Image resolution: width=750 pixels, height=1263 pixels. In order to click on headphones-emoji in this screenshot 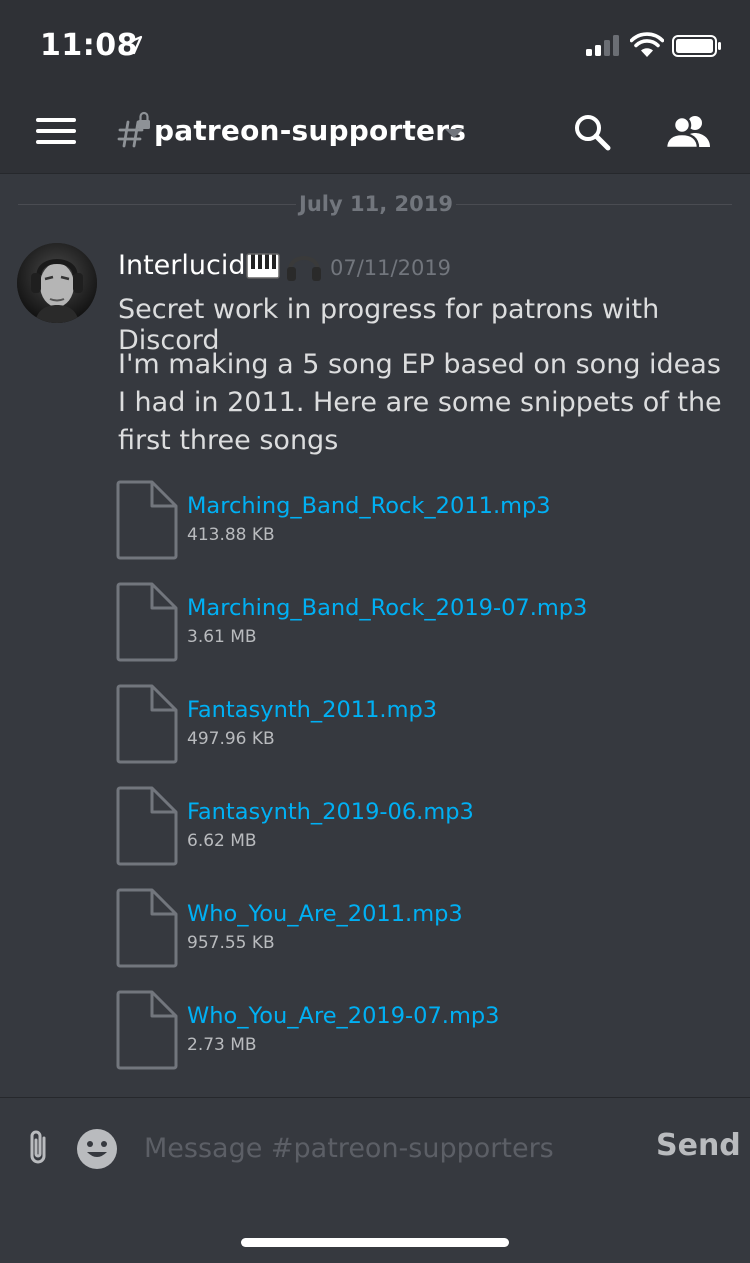, I will do `click(304, 268)`.